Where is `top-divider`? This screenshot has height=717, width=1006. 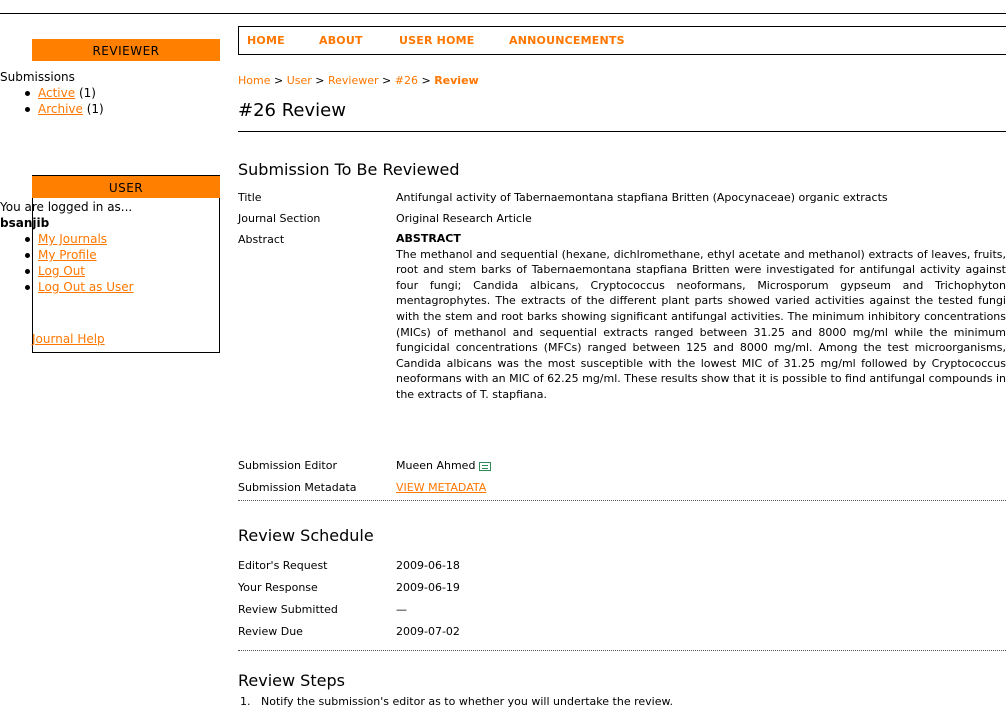
top-divider is located at coordinates (503, 13).